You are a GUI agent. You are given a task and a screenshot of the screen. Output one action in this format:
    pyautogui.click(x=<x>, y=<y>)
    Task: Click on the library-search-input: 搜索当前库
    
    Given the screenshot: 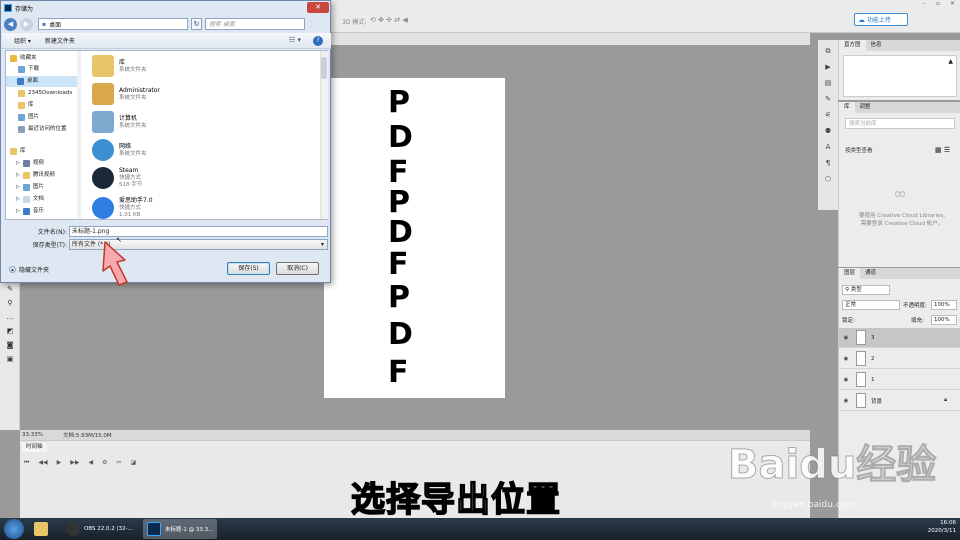 What is the action you would take?
    pyautogui.click(x=900, y=123)
    